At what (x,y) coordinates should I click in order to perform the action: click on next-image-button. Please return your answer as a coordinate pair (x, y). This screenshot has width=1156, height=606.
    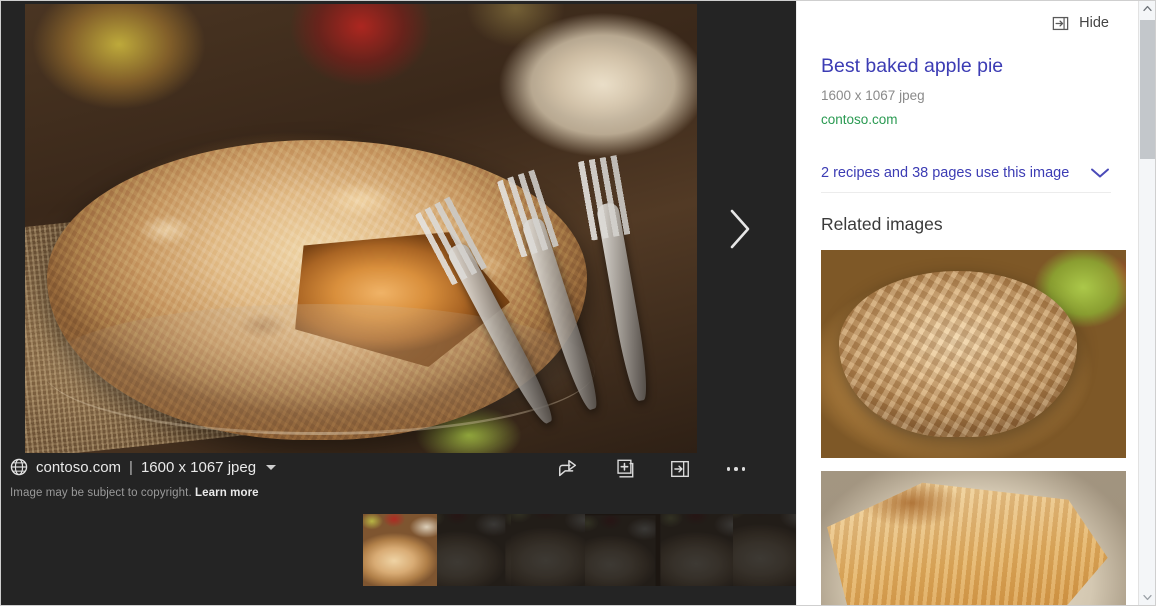
    Looking at the image, I should click on (740, 228).